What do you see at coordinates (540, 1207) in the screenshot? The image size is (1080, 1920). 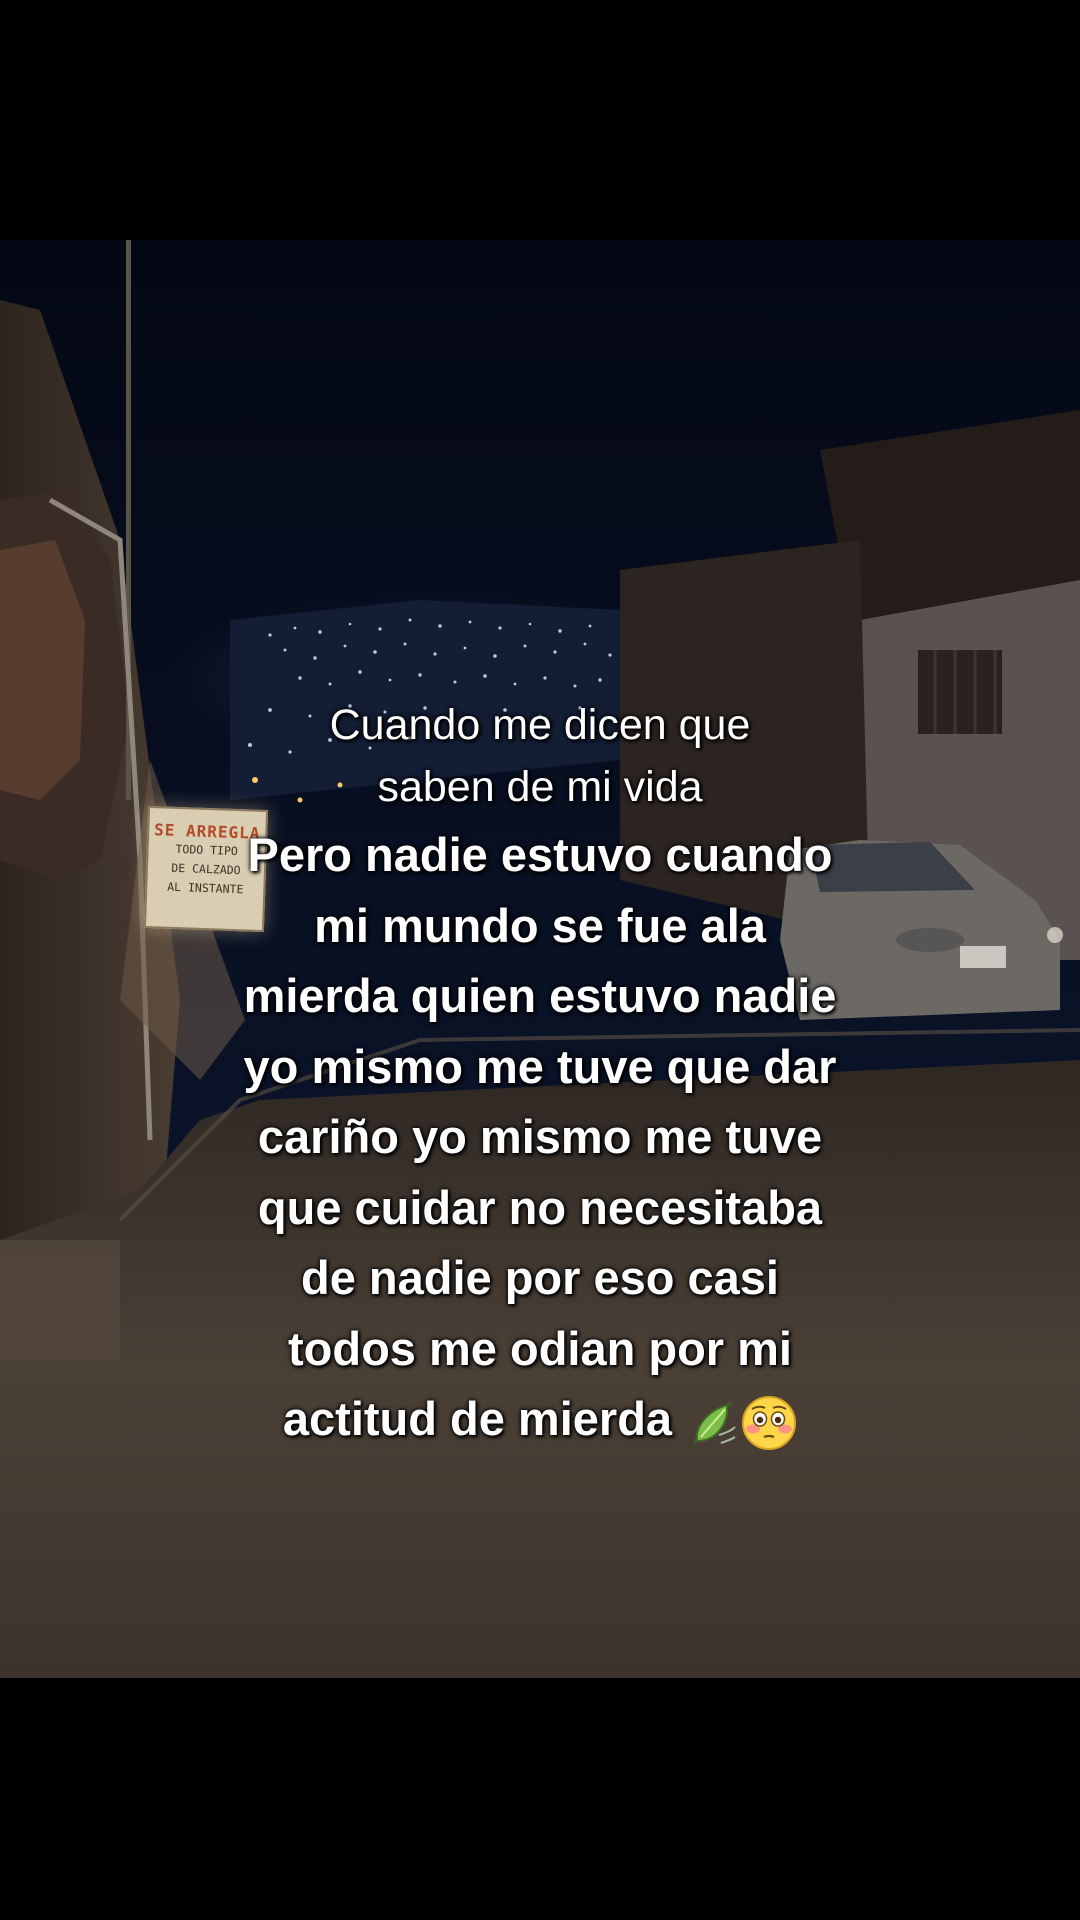 I see `caption-body-line: que cuidar no necesitaba` at bounding box center [540, 1207].